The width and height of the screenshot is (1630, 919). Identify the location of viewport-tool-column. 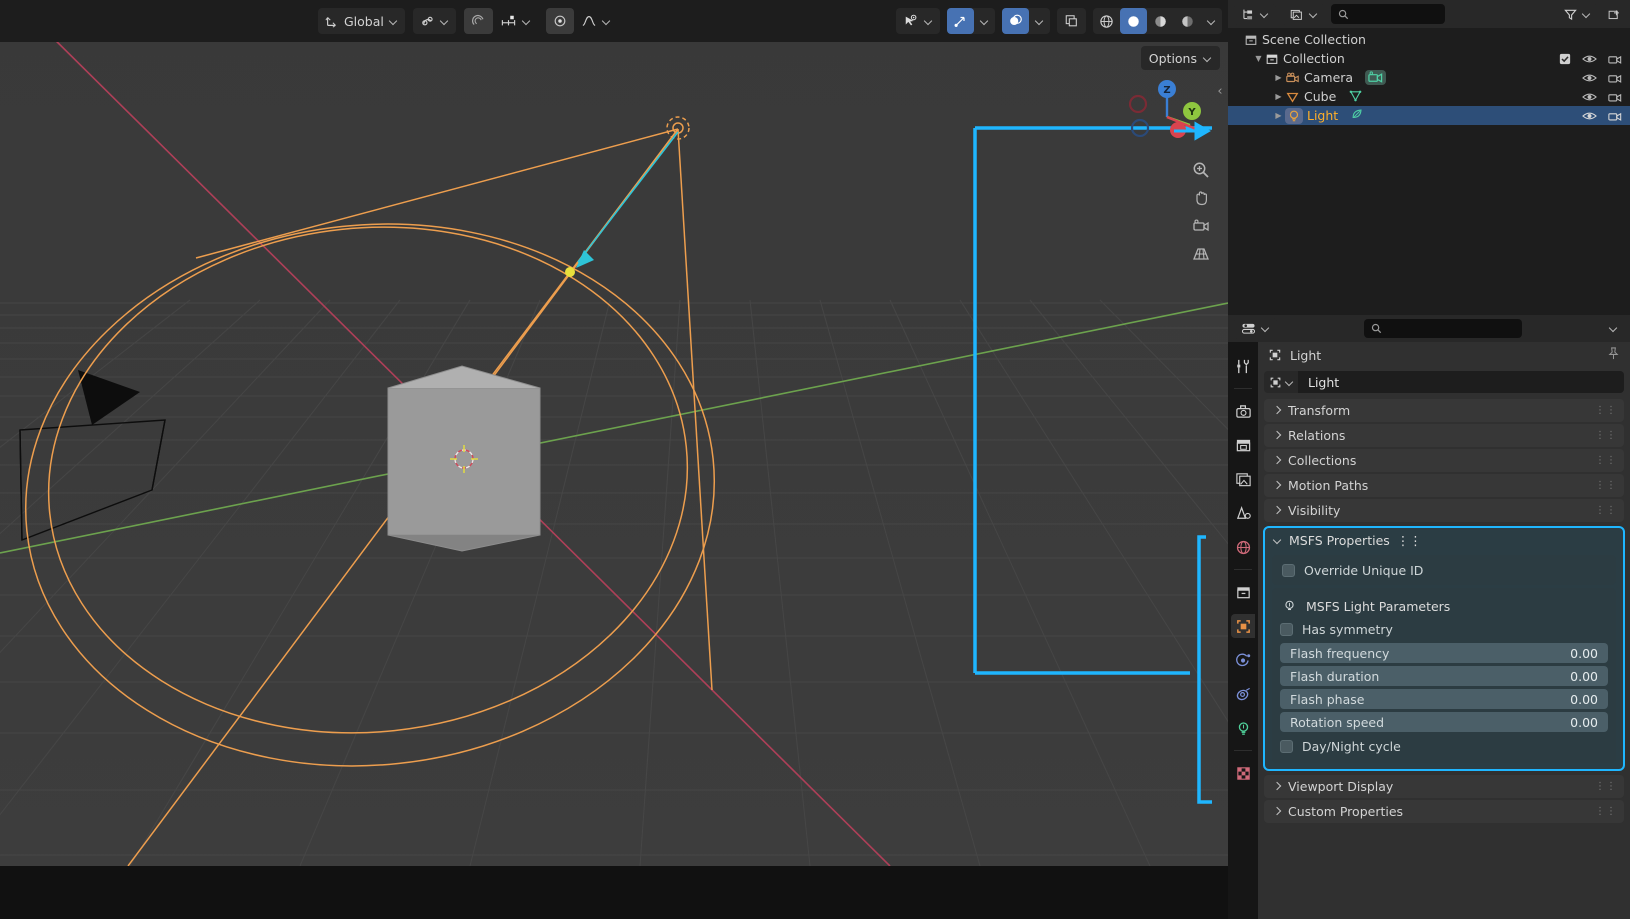
(1201, 212).